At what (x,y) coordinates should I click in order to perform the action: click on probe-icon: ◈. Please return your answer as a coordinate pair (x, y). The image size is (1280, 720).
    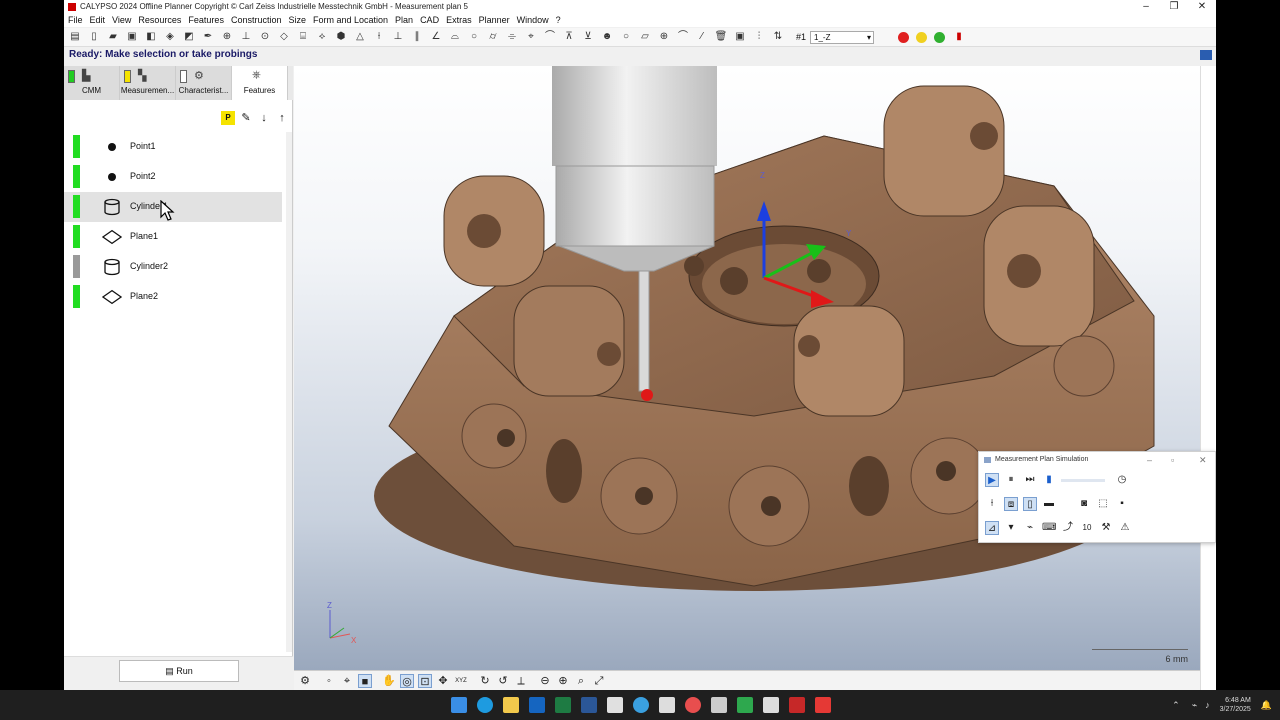
    Looking at the image, I should click on (170, 37).